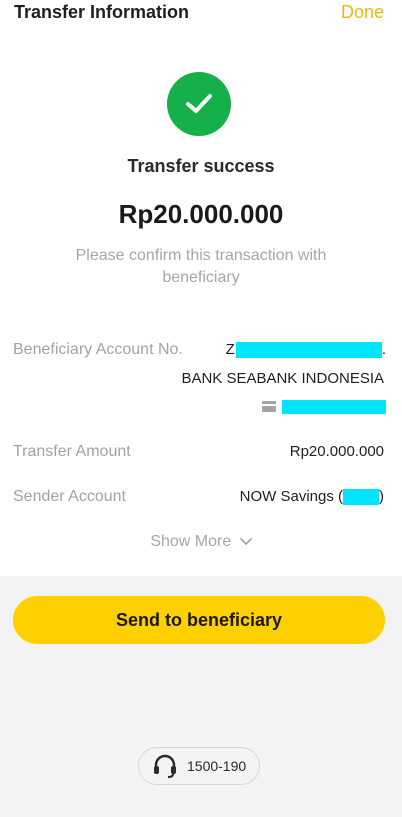 The width and height of the screenshot is (402, 817). What do you see at coordinates (334, 407) in the screenshot?
I see `redacted-card-number` at bounding box center [334, 407].